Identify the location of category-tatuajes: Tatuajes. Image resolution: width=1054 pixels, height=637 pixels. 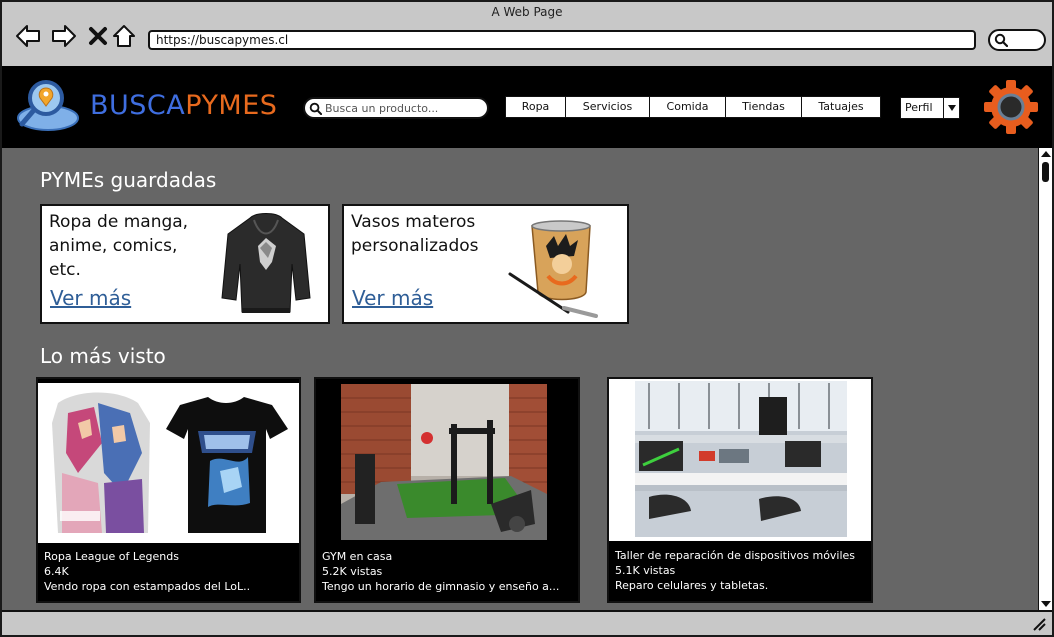
(841, 107).